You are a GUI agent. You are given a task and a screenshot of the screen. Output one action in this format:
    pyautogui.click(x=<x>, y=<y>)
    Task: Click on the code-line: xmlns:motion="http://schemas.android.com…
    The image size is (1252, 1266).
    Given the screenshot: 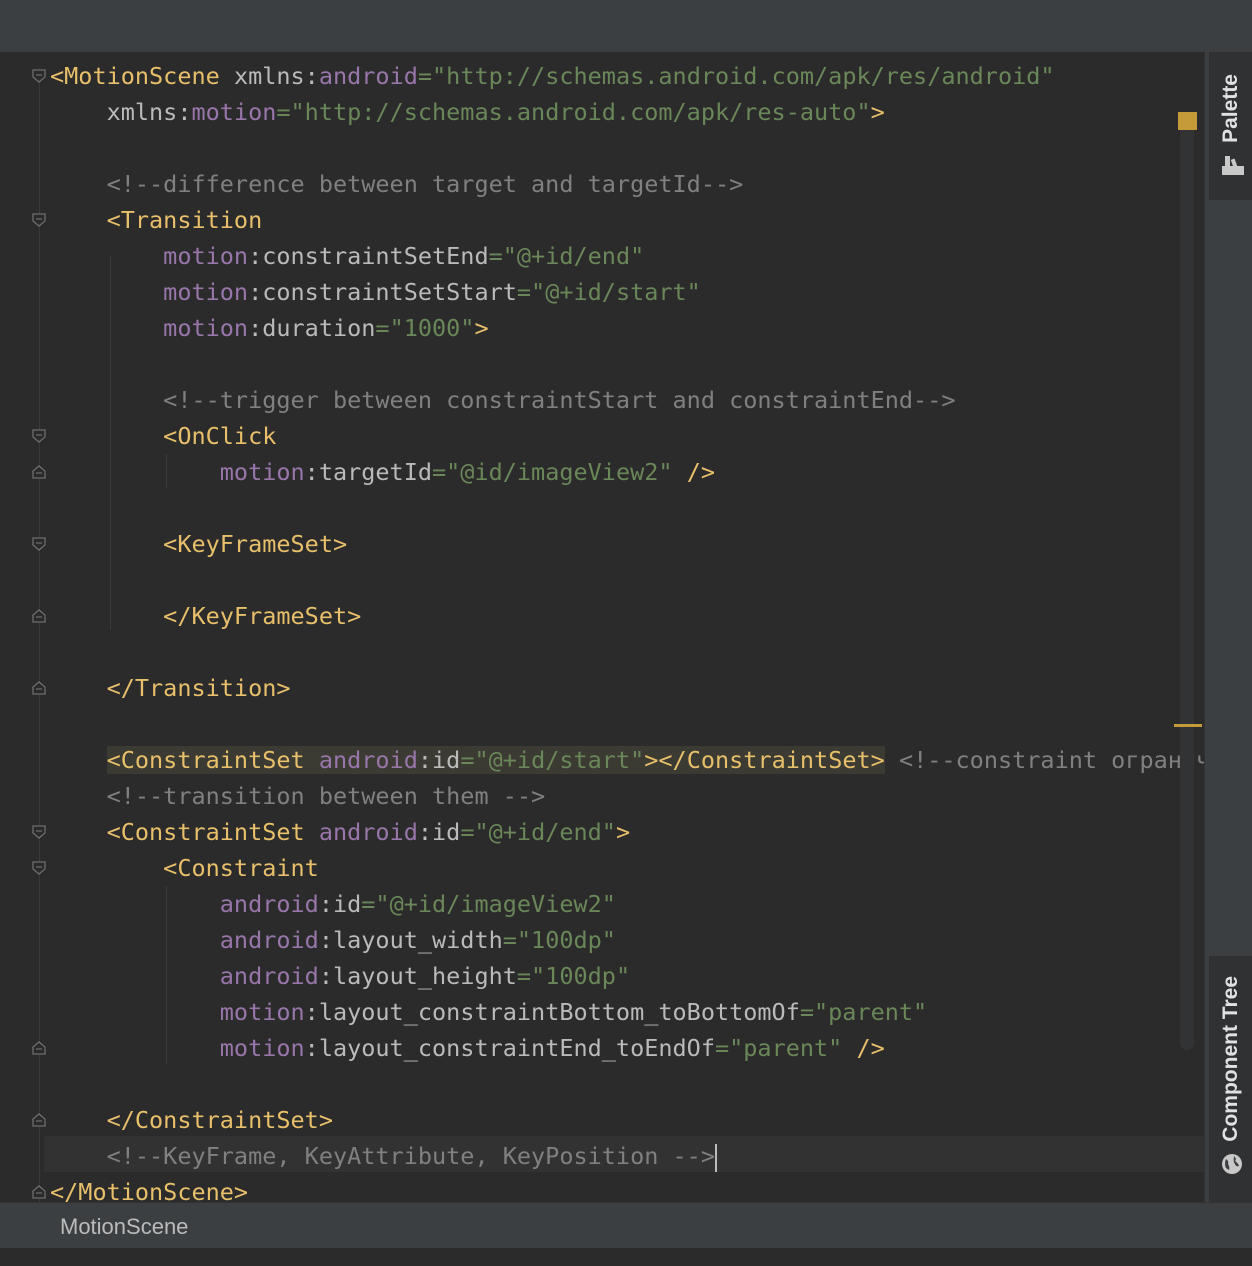 What is the action you would take?
    pyautogui.click(x=467, y=112)
    